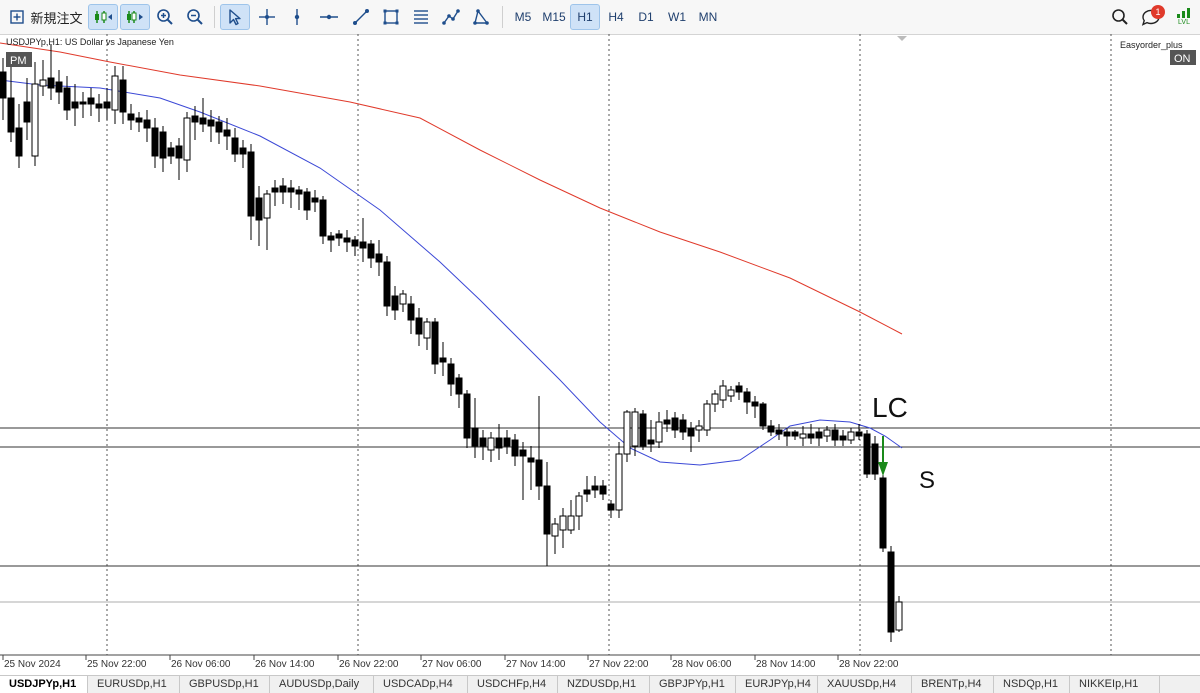  Describe the element at coordinates (297, 17) in the screenshot. I see `vertical-line-tool-button` at that location.